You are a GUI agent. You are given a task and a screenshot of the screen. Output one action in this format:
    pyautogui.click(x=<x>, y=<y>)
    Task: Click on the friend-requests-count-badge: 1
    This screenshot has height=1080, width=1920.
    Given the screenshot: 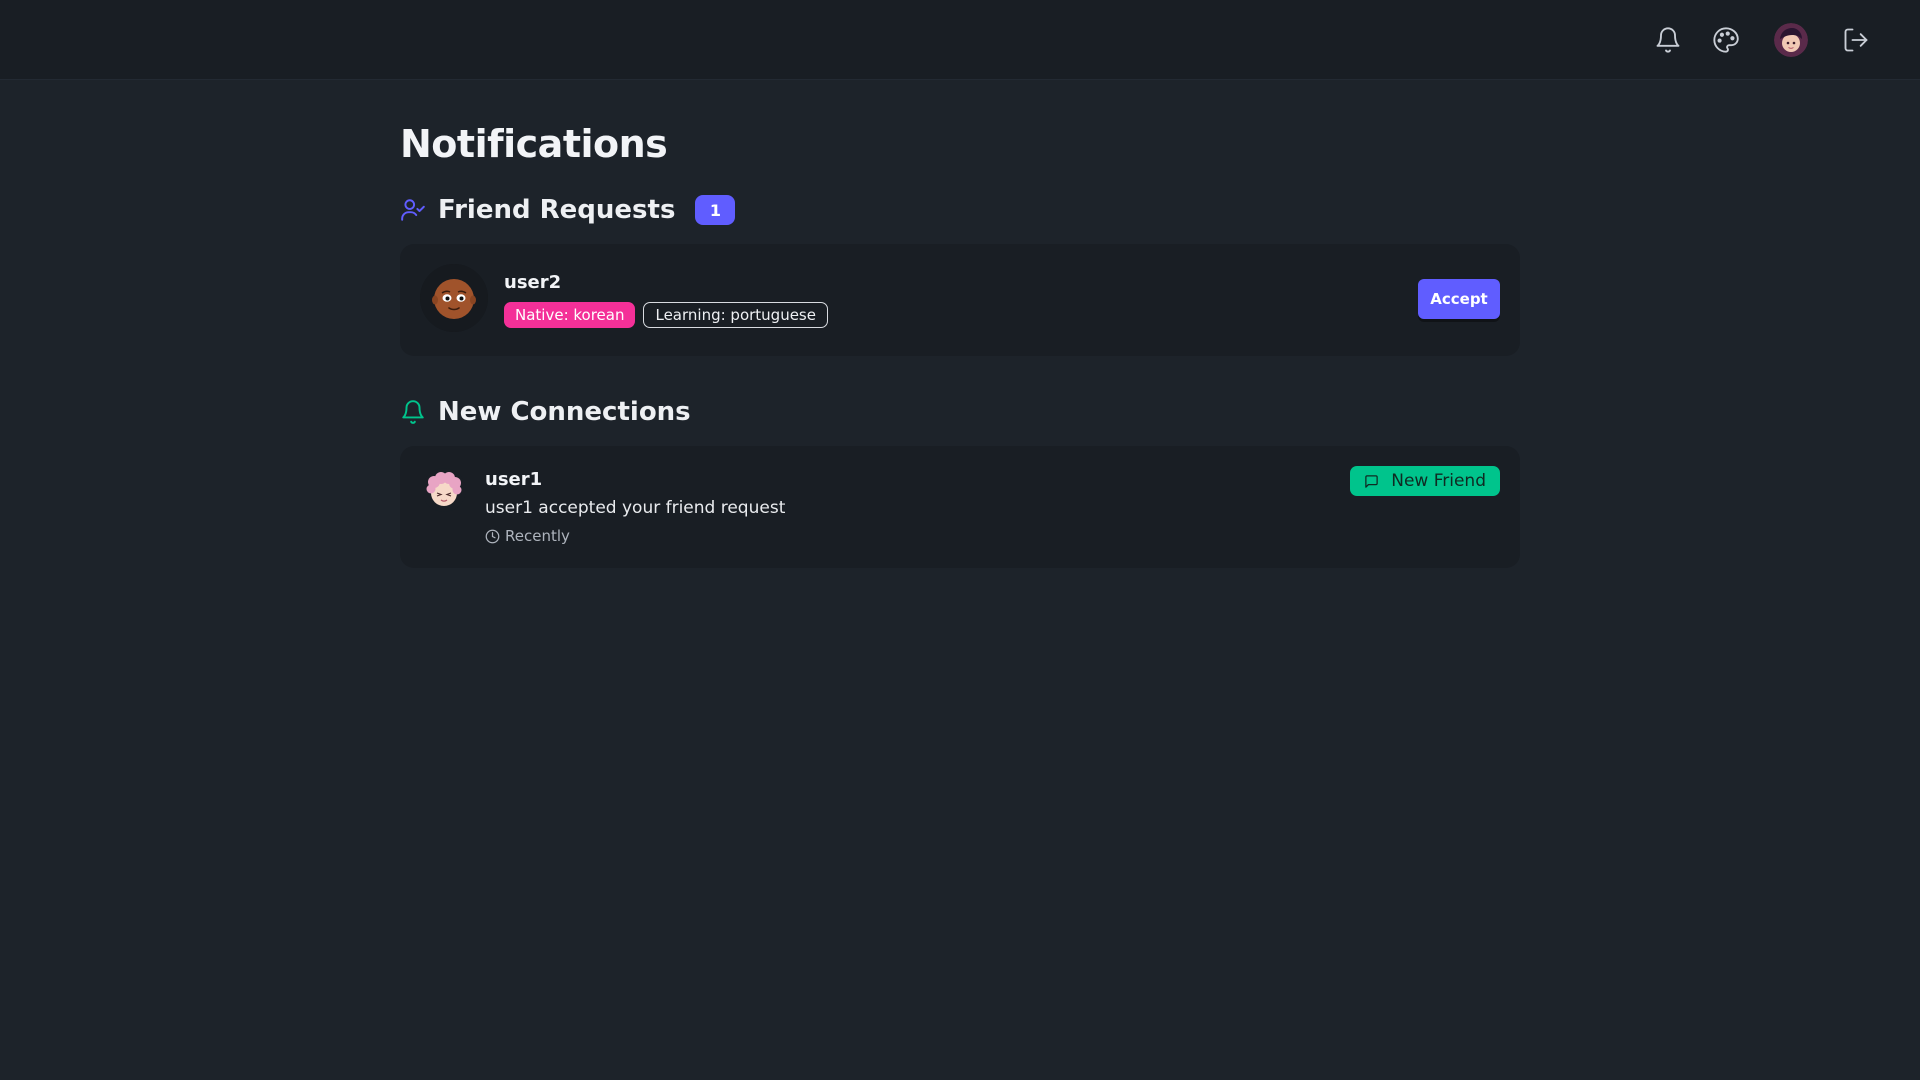 What is the action you would take?
    pyautogui.click(x=715, y=210)
    